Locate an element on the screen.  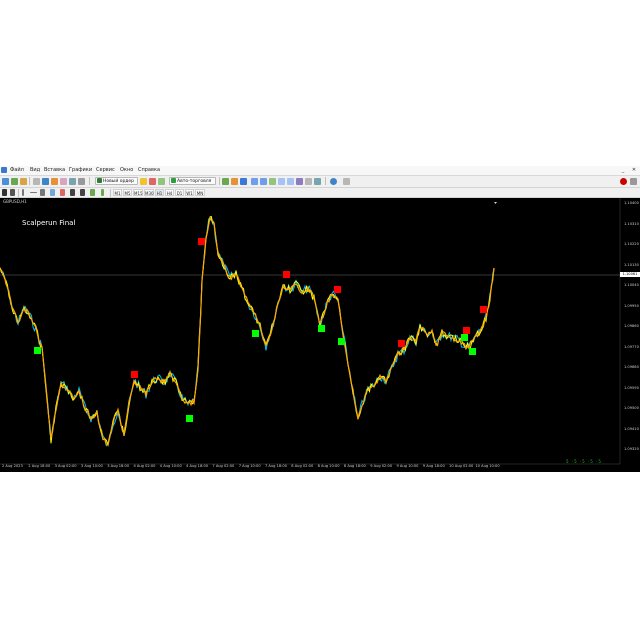
autotrading-button: Авто-торговля is located at coordinates (192, 181).